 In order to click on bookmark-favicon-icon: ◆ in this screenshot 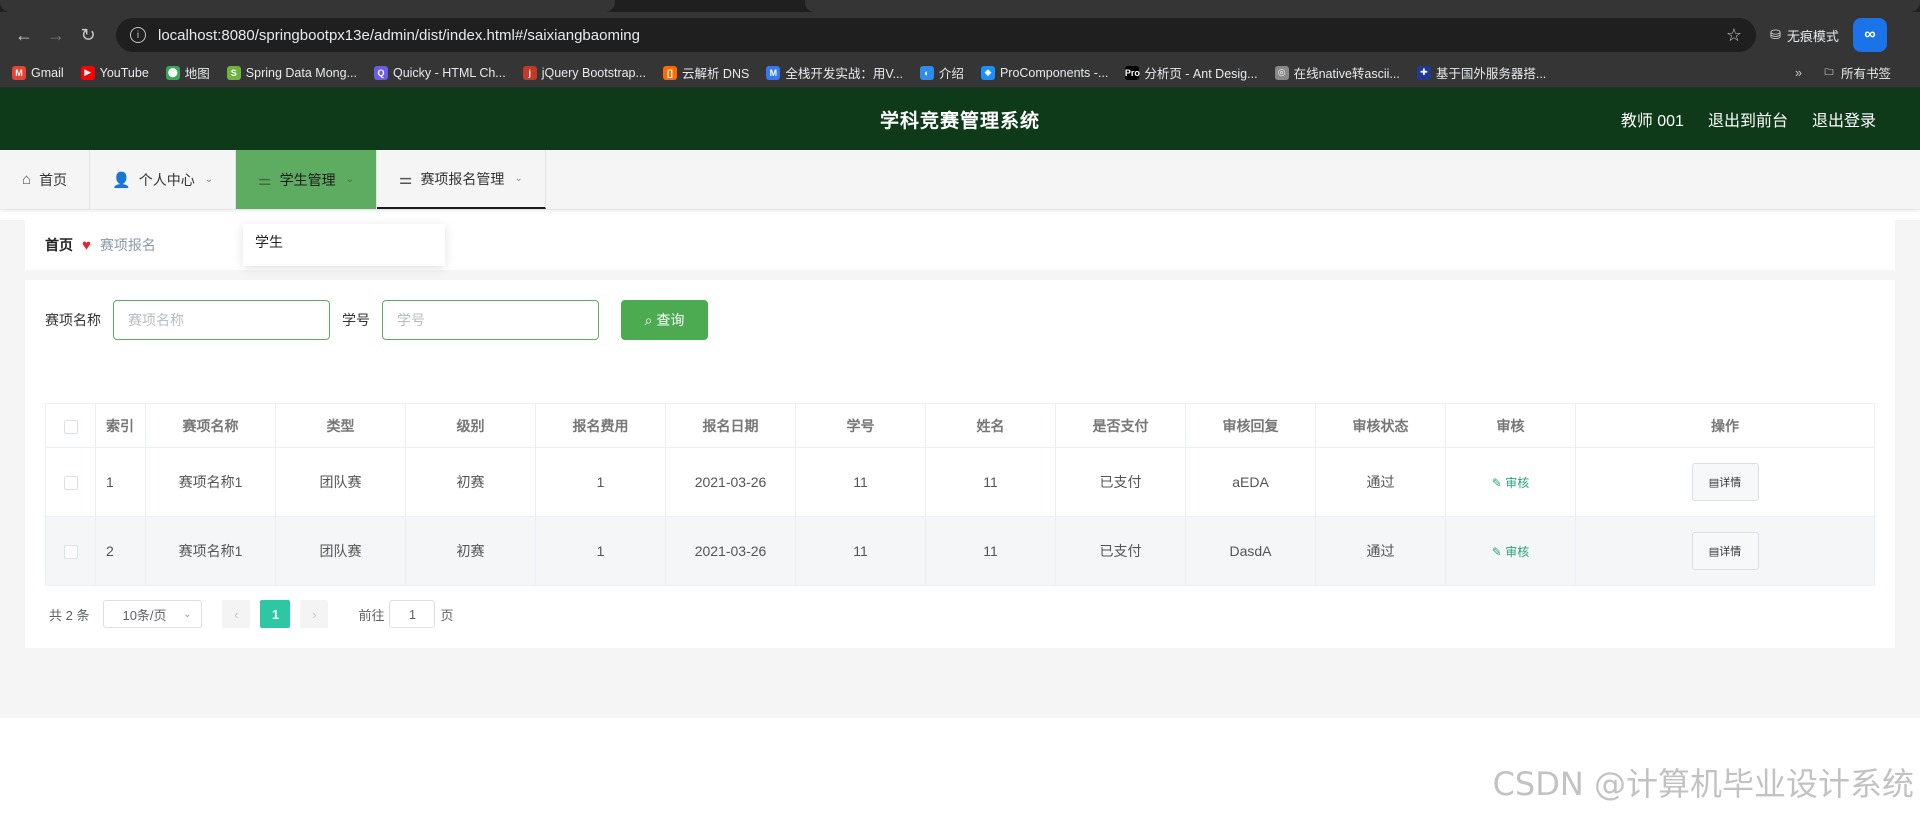, I will do `click(987, 72)`.